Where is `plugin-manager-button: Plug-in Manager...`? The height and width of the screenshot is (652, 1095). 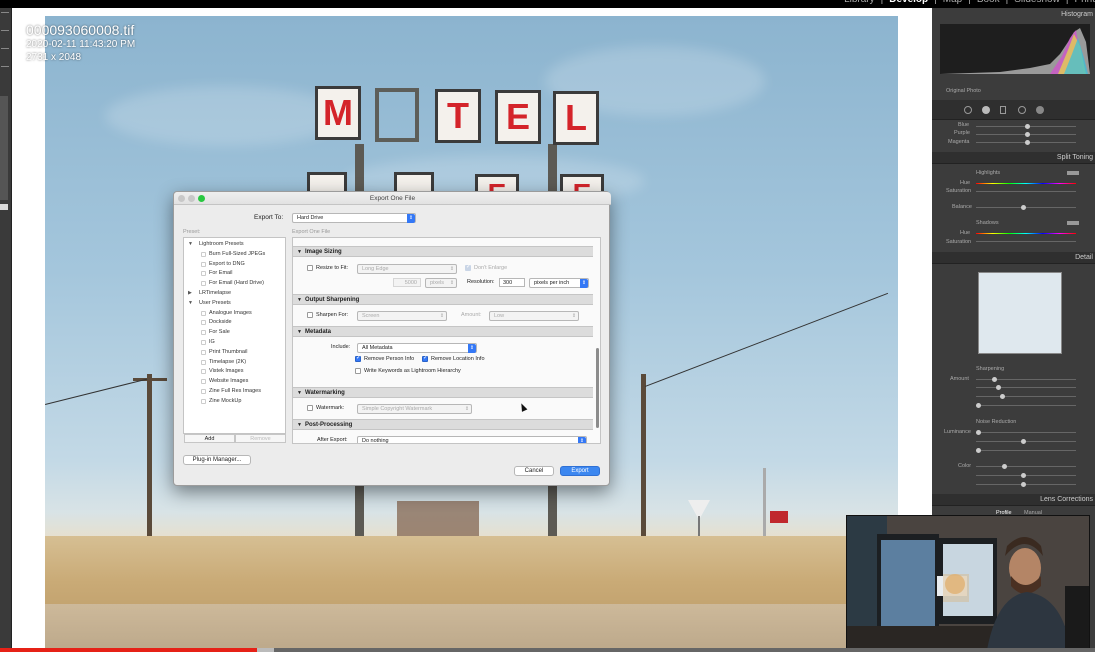
plugin-manager-button: Plug-in Manager... is located at coordinates (217, 460).